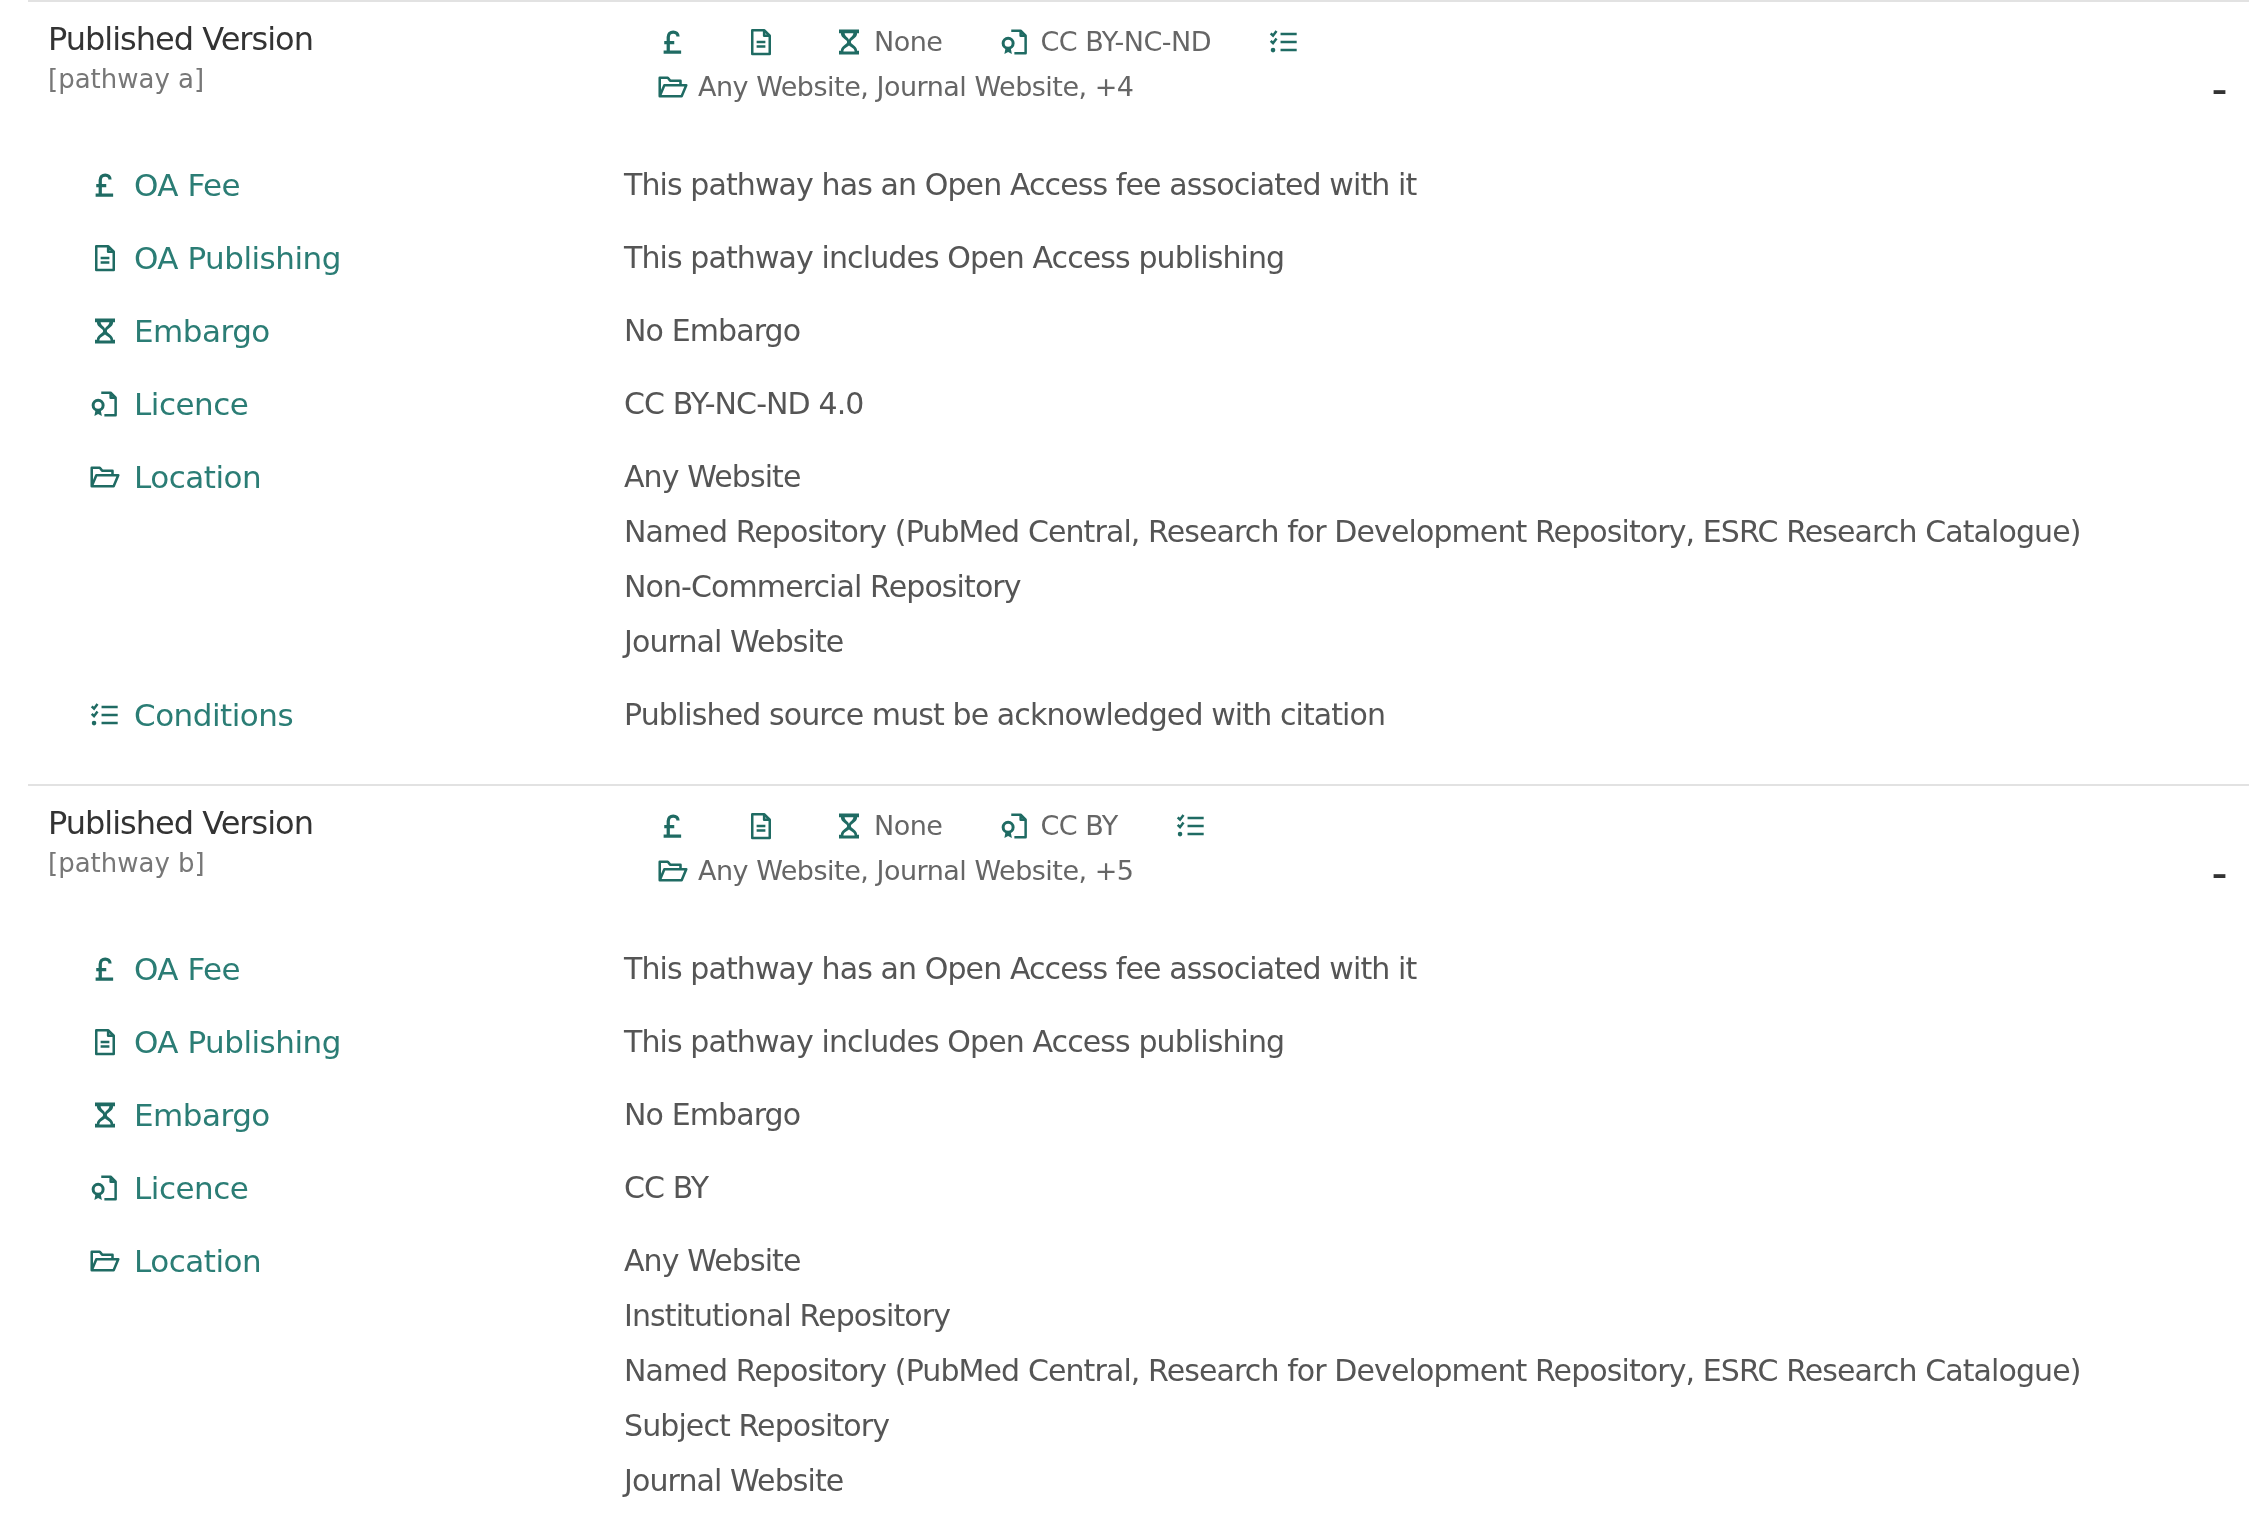 The height and width of the screenshot is (1533, 2249). Describe the element at coordinates (214, 714) in the screenshot. I see `detail-label: Conditions` at that location.